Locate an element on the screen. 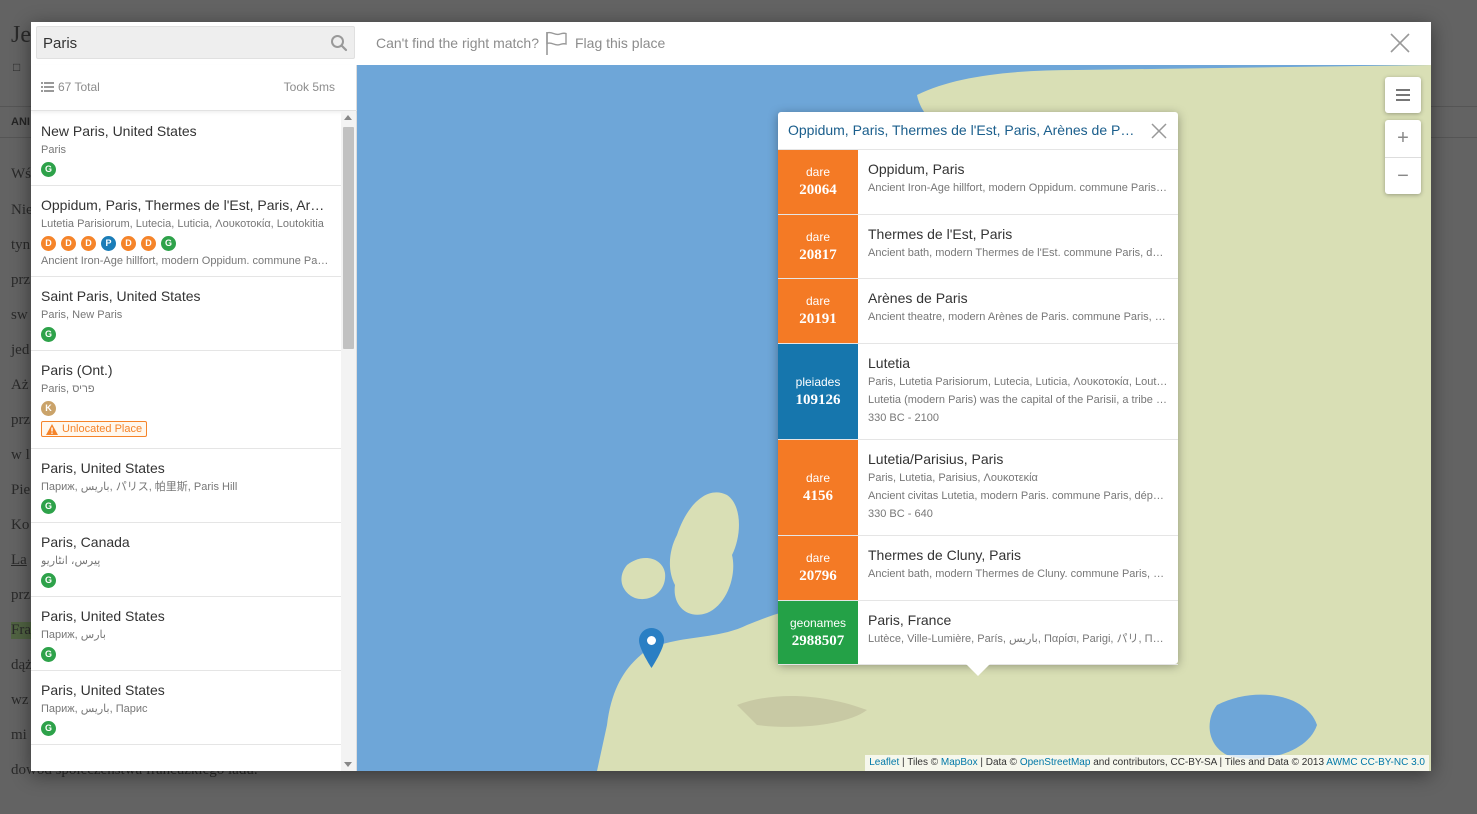  record-source-block: geonames 2988507 is located at coordinates (818, 632).